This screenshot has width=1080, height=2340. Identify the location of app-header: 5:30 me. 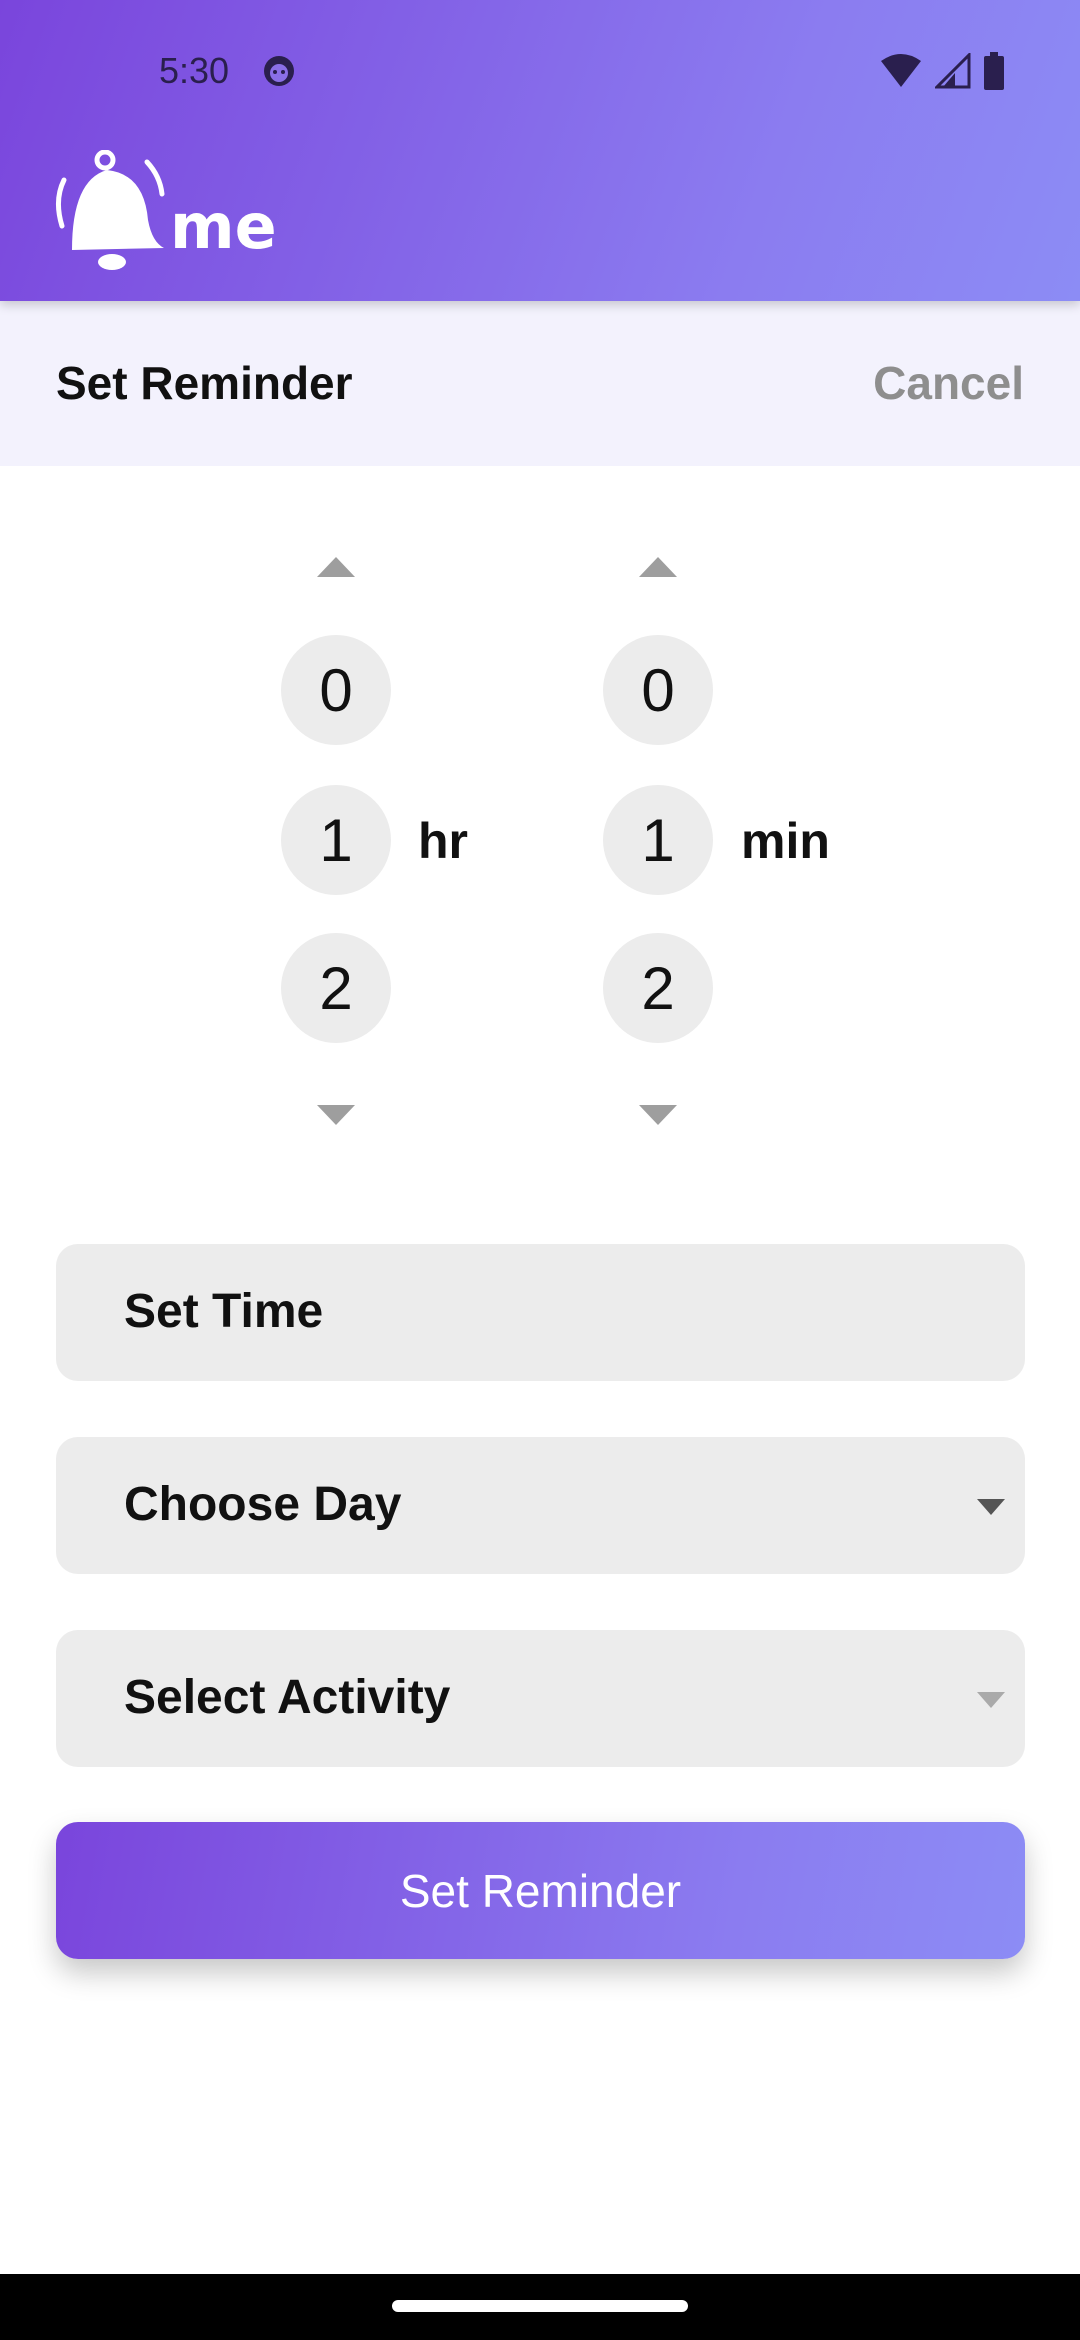
(540, 150).